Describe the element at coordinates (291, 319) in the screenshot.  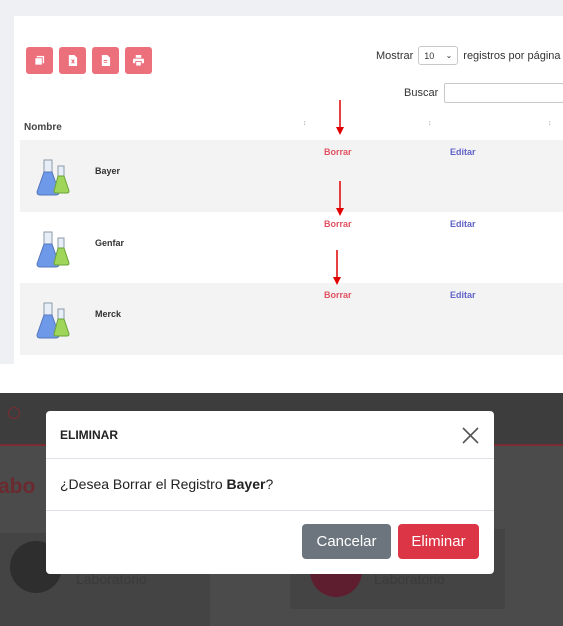
I see `table-row: Merck Borrar Editar` at that location.